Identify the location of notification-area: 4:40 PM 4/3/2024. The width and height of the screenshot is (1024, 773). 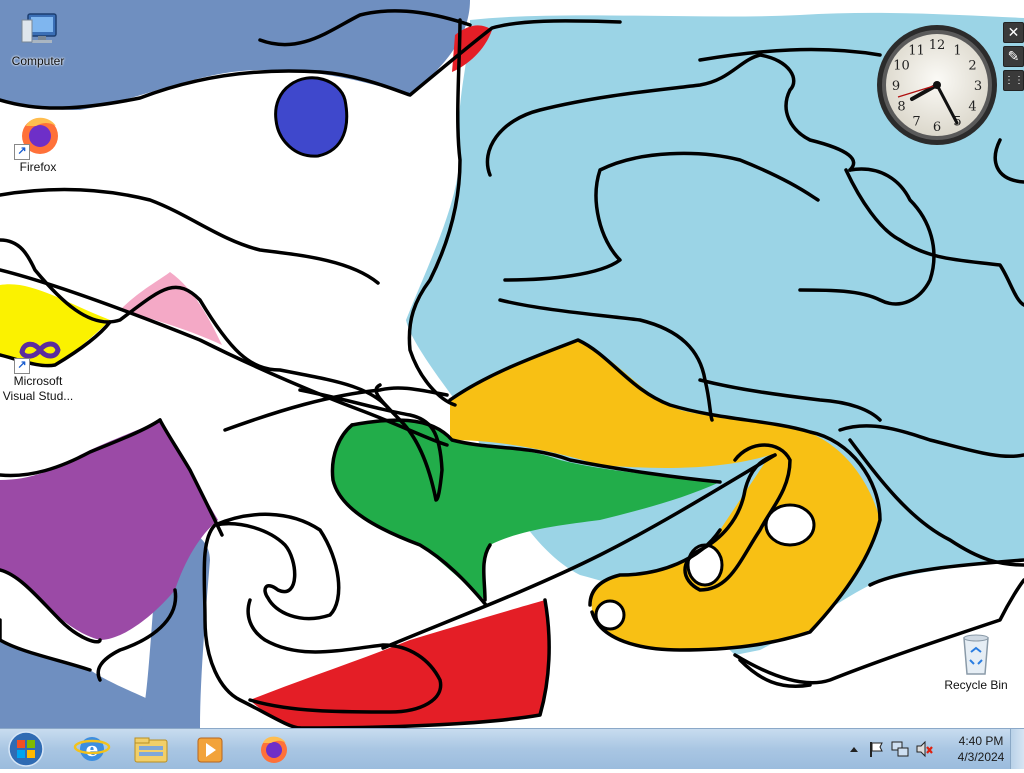
(930, 749).